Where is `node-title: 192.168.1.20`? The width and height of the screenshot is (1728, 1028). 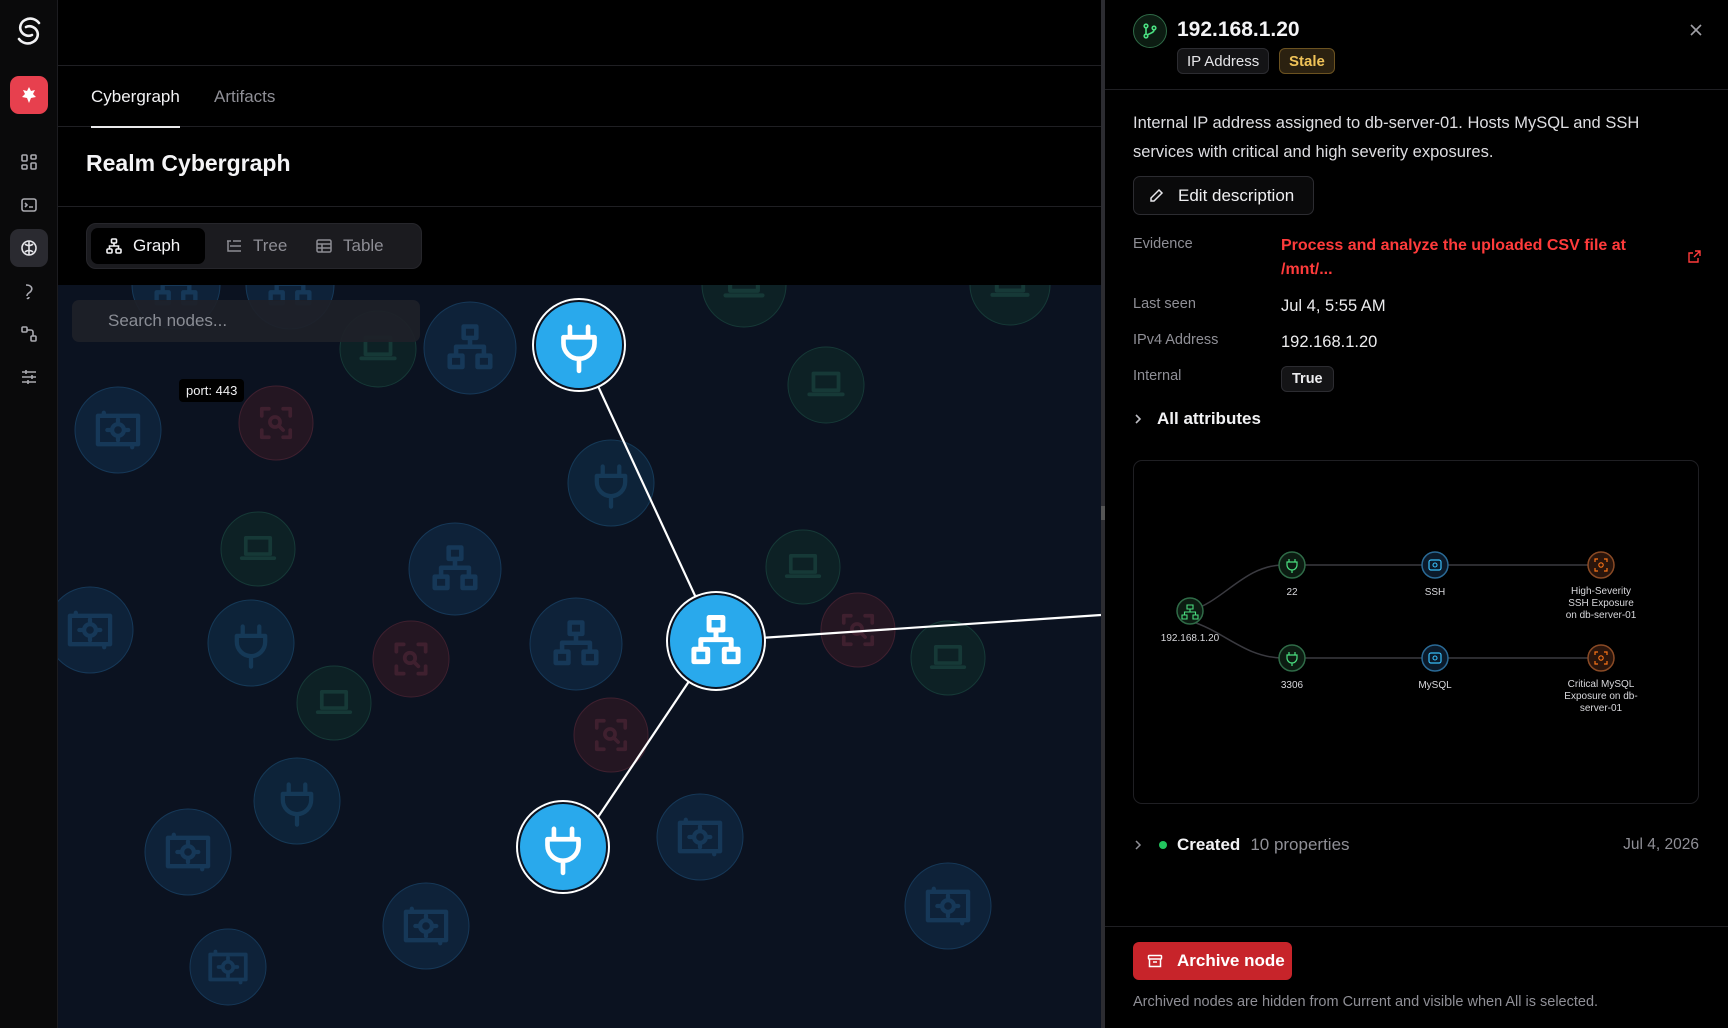
node-title: 192.168.1.20 is located at coordinates (1238, 29).